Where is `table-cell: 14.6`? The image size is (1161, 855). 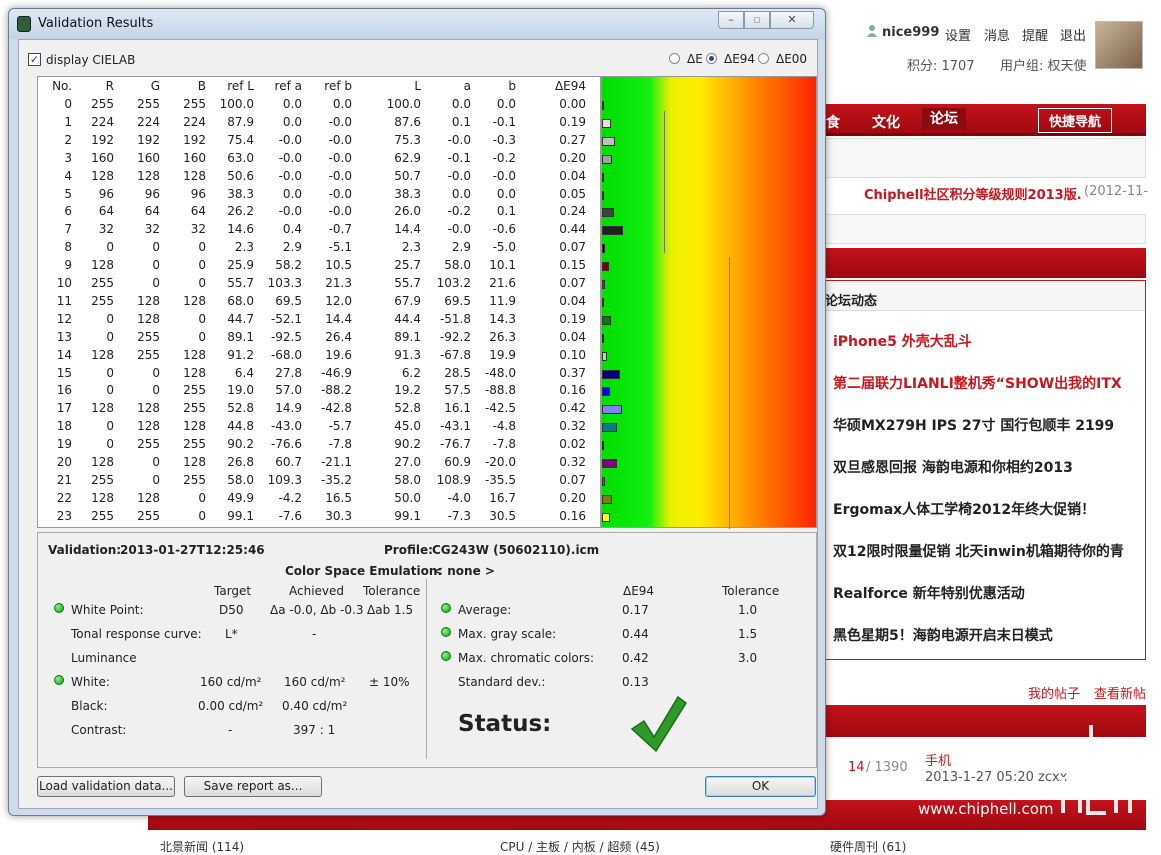
table-cell: 14.6 is located at coordinates (240, 229).